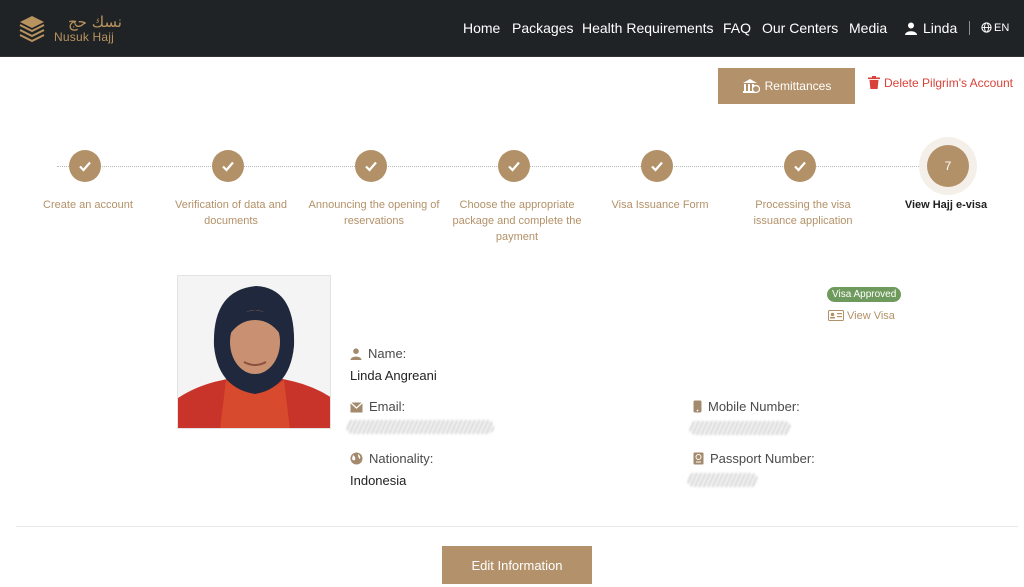 The image size is (1024, 587). I want to click on id-card-icon, so click(836, 315).